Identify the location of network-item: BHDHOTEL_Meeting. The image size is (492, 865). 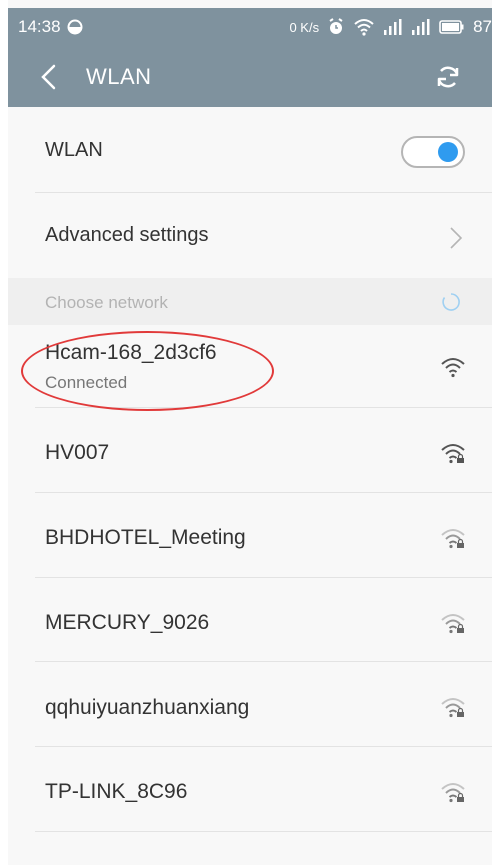
(250, 535).